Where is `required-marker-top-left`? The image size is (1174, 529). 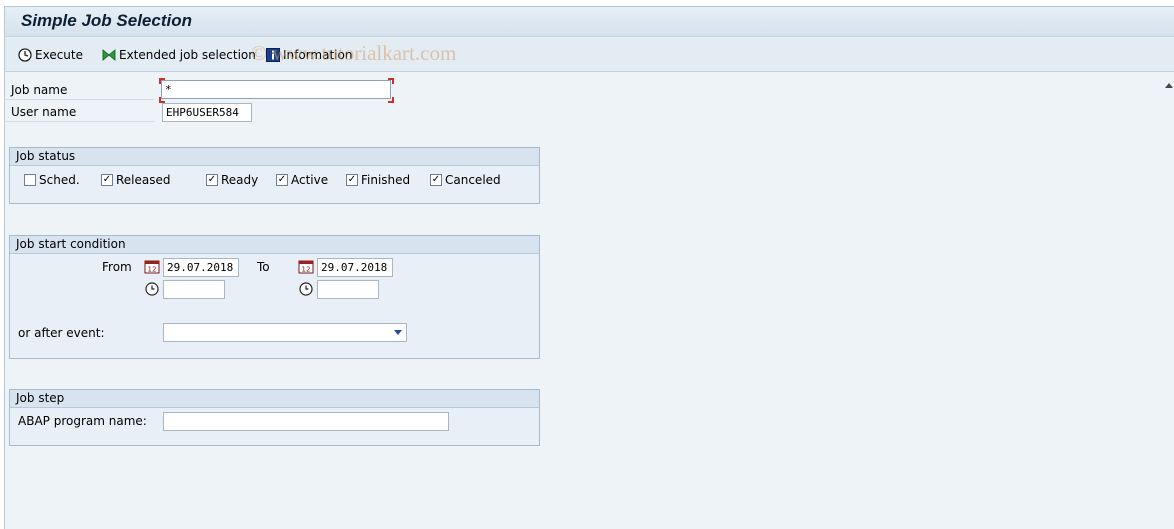 required-marker-top-left is located at coordinates (162, 81).